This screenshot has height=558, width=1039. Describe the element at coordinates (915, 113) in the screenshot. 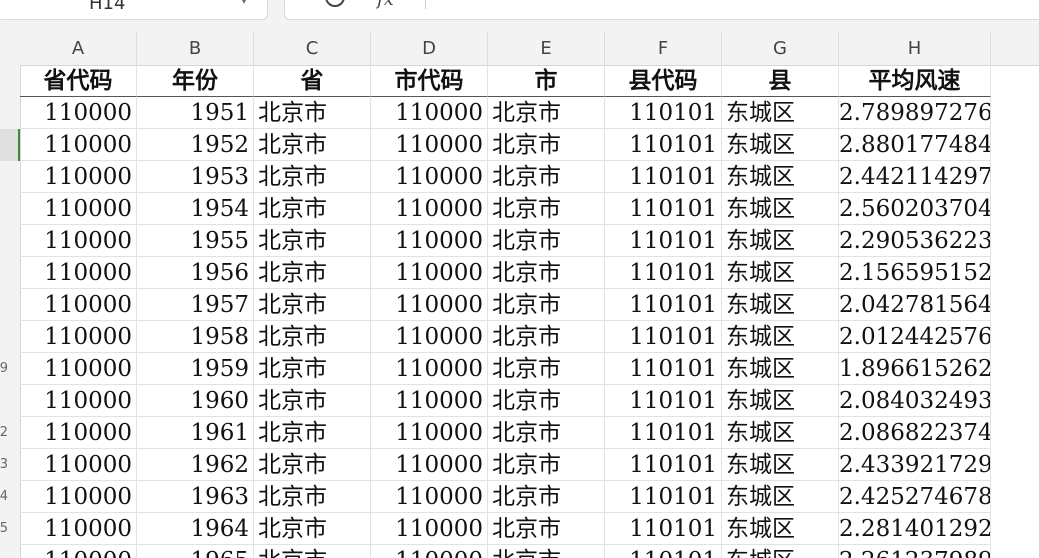

I see `table-cell: 2.789897276` at that location.